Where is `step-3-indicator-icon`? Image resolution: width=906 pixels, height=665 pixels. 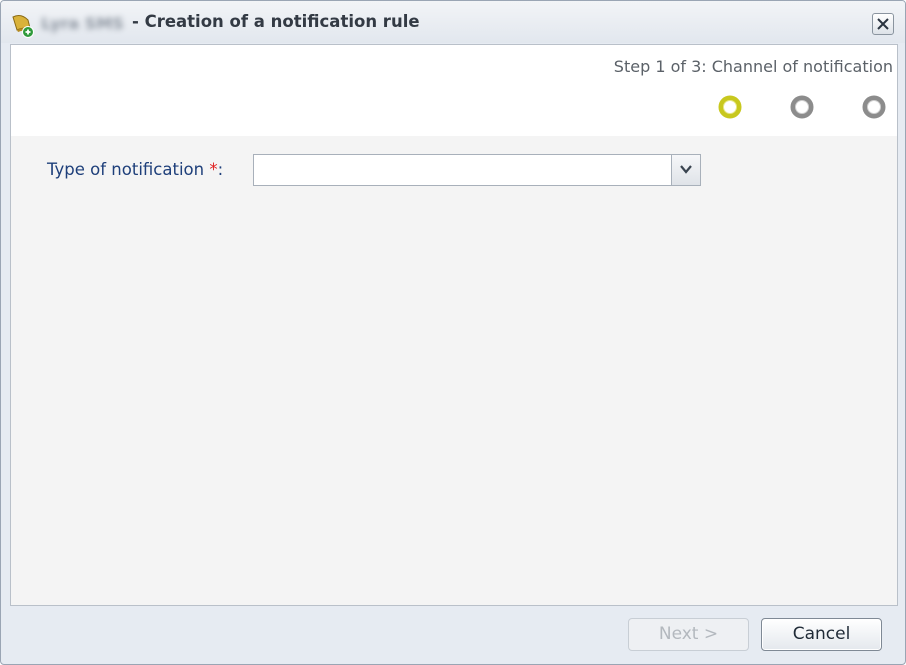
step-3-indicator-icon is located at coordinates (874, 107).